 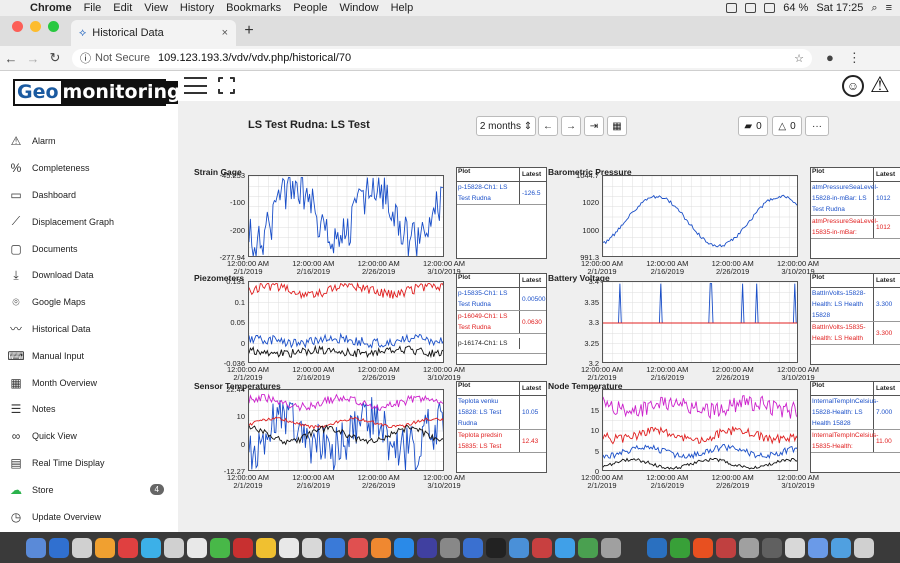 I want to click on clock: Sat 17:25, so click(x=839, y=8).